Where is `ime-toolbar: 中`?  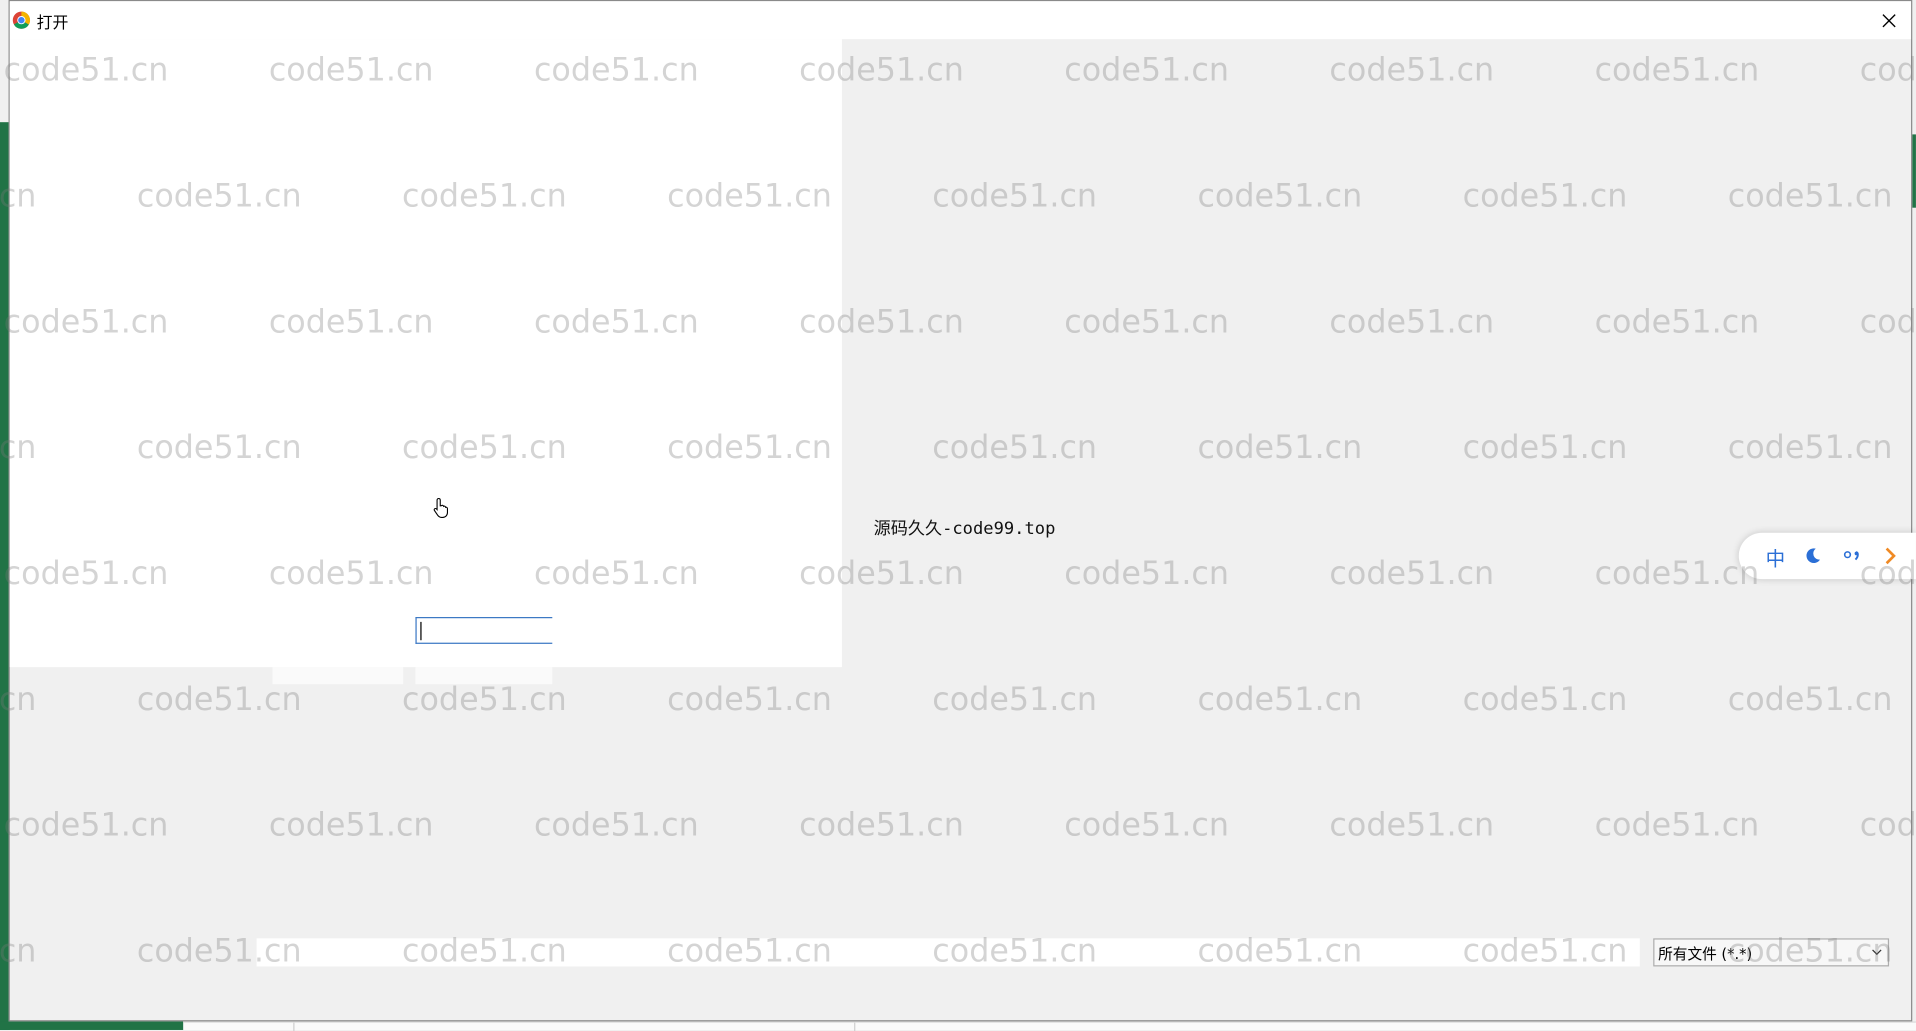
ime-toolbar: 中 is located at coordinates (1827, 556).